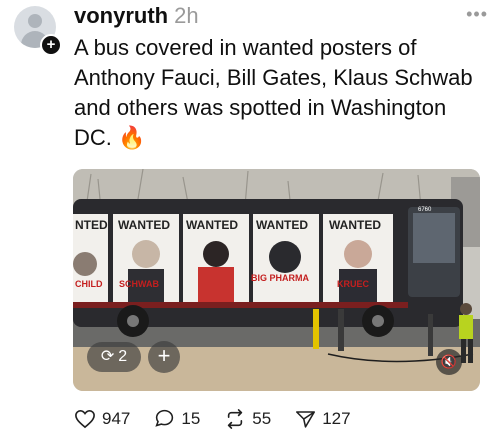 This screenshot has height=437, width=500. I want to click on post-actions: 947 15 55 127, so click(224, 418).